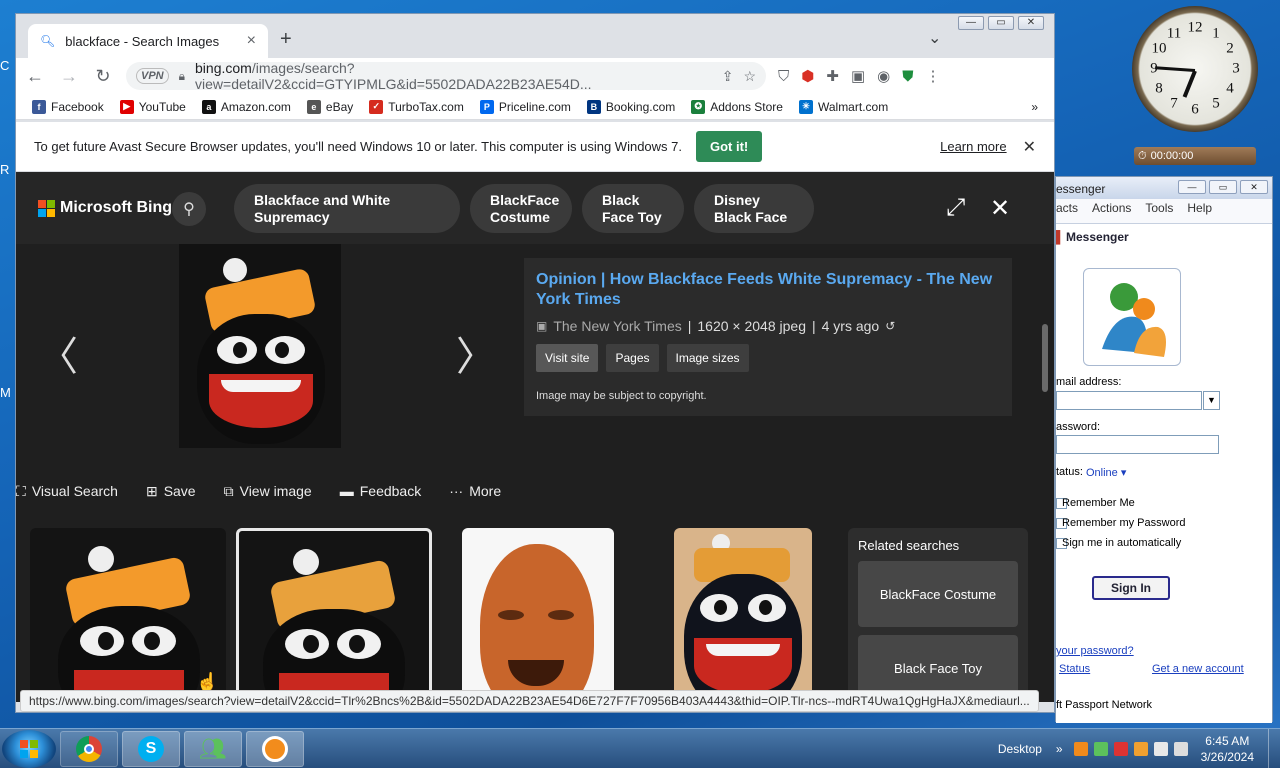  Describe the element at coordinates (955, 208) in the screenshot. I see `expand-icon: ⤢` at that location.